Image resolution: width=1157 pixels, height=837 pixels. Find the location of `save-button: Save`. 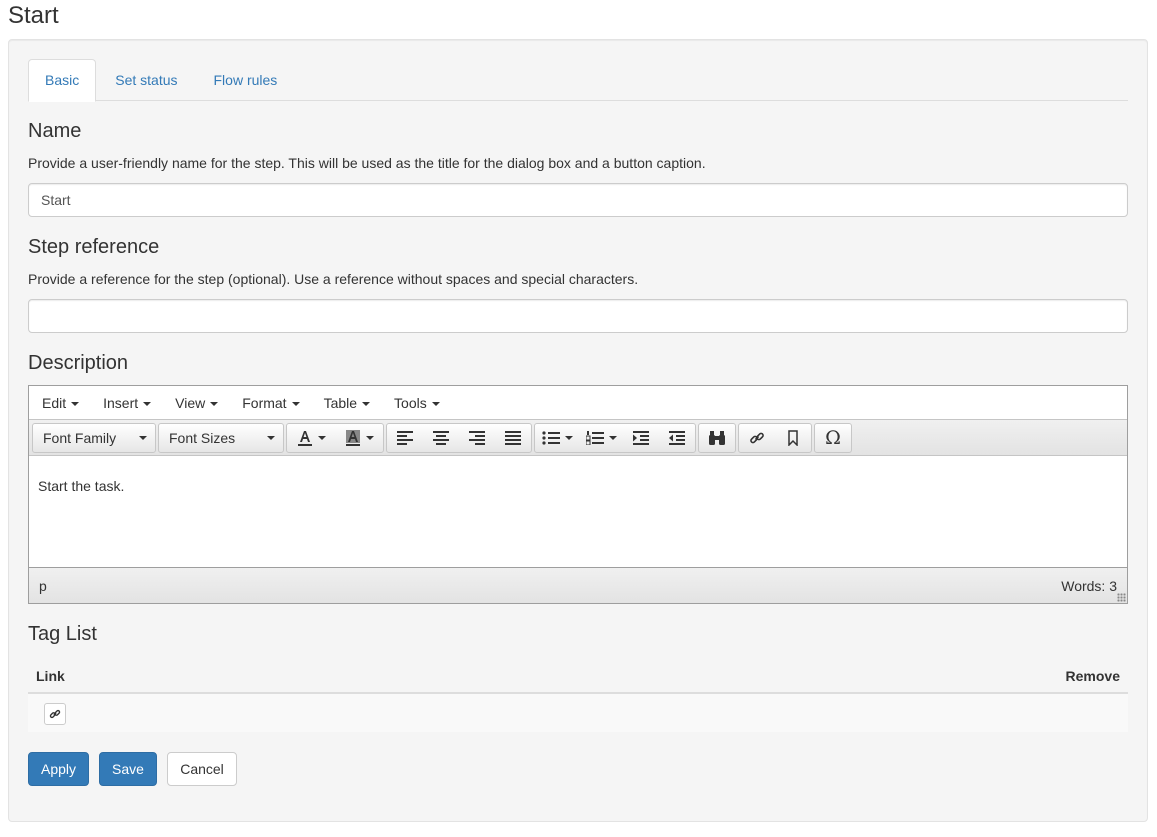

save-button: Save is located at coordinates (128, 769).